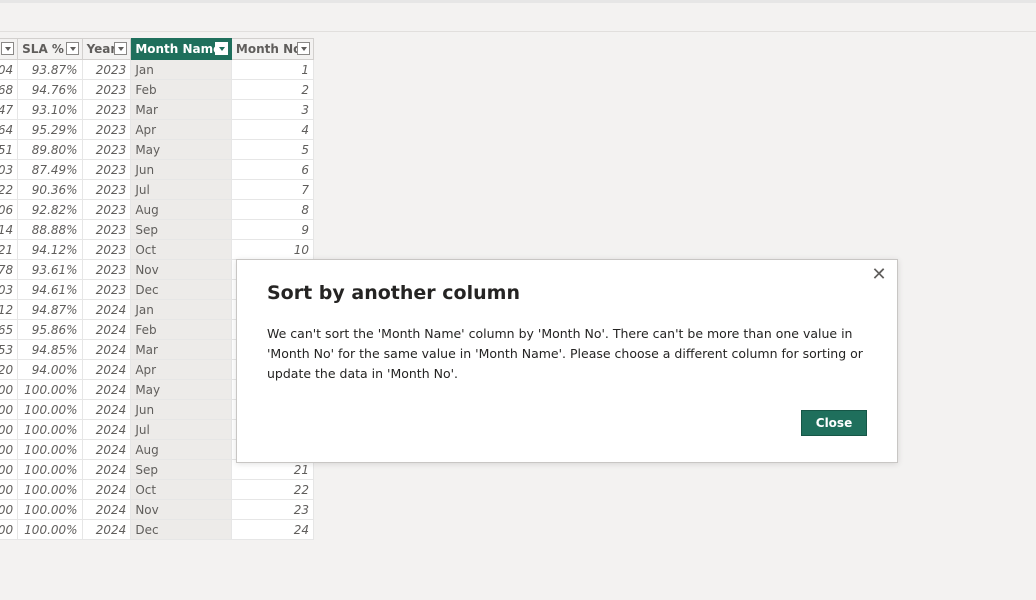 This screenshot has width=1036, height=600. What do you see at coordinates (50, 209) in the screenshot?
I see `cell-sla: 92.82%` at bounding box center [50, 209].